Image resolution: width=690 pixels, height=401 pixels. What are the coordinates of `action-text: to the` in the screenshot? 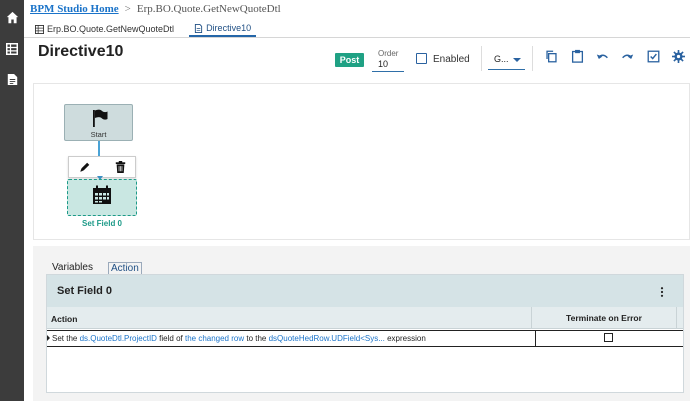 It's located at (256, 338).